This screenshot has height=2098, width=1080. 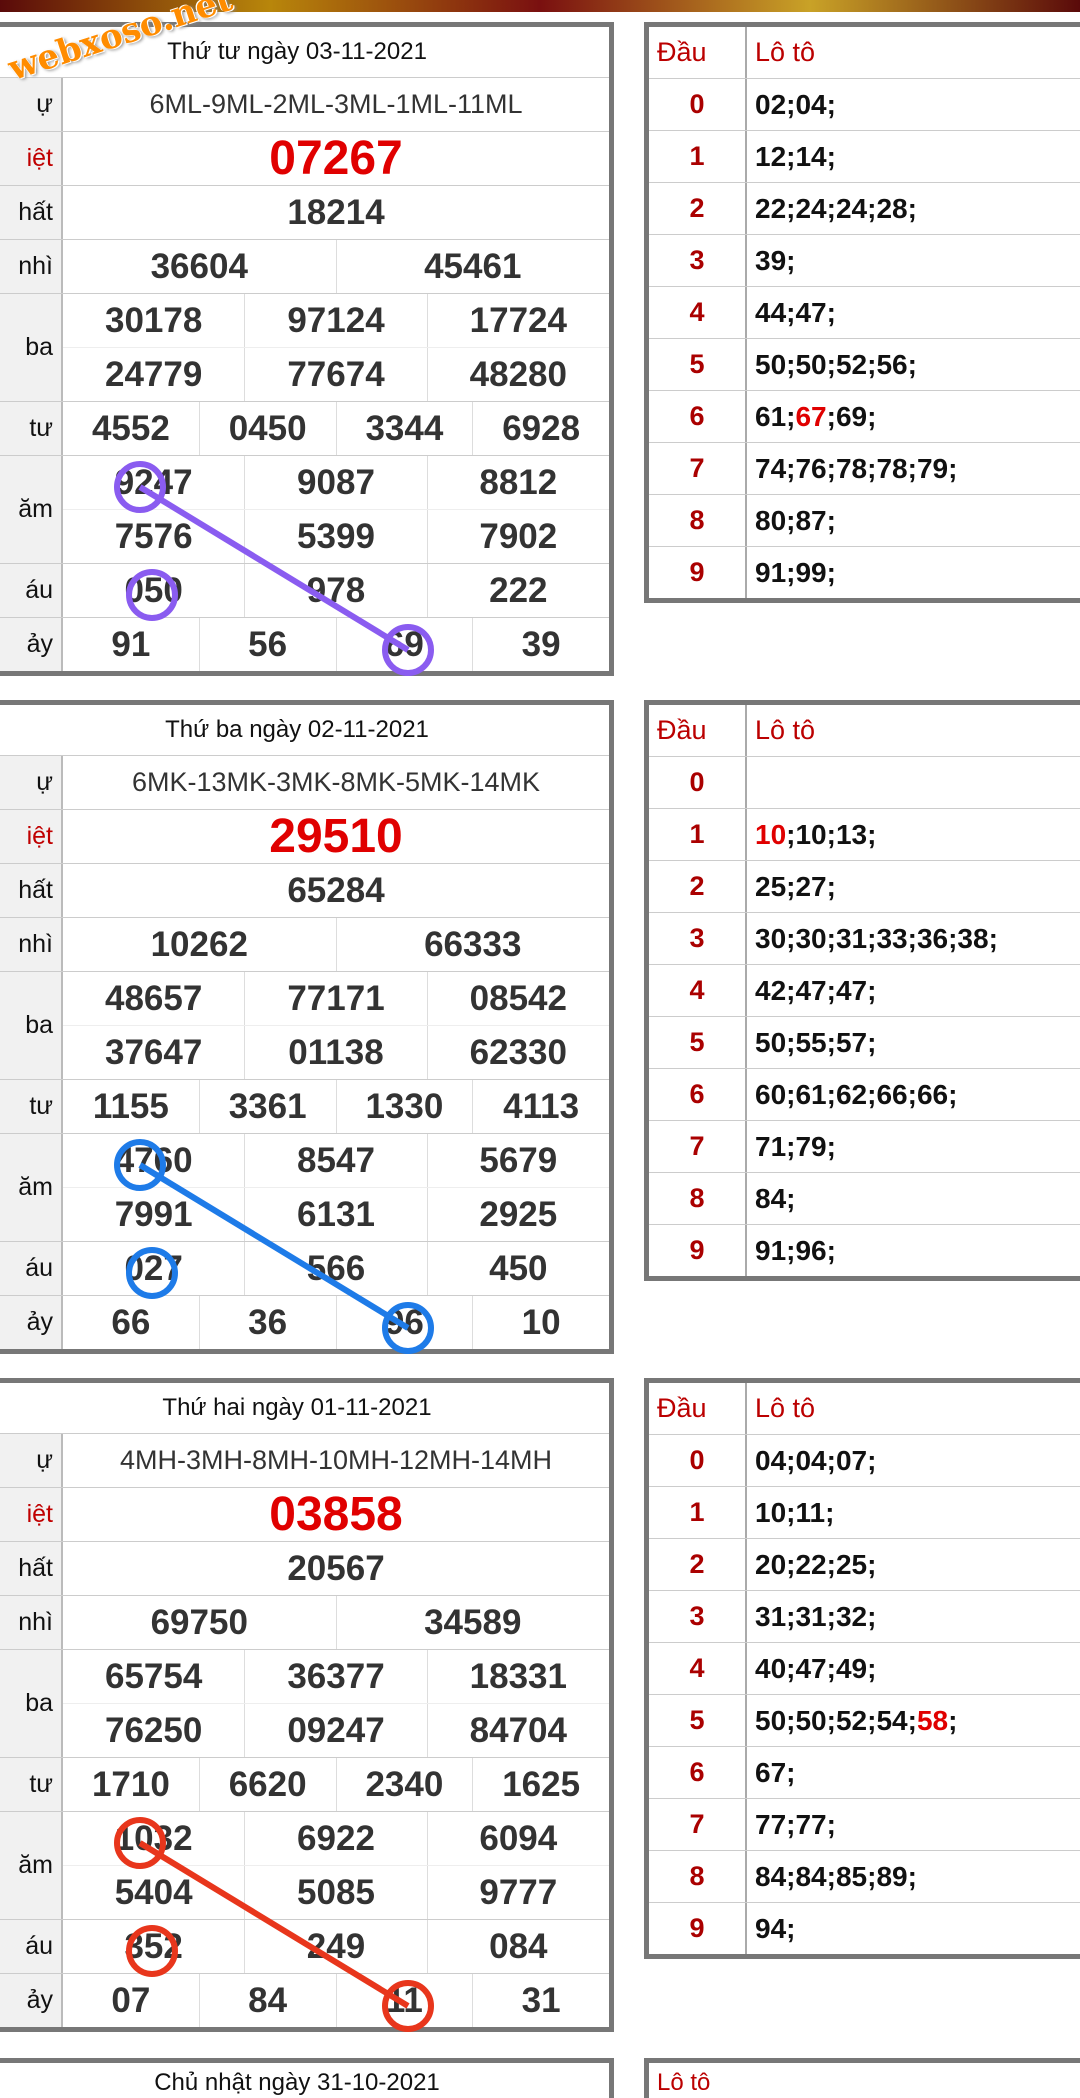 I want to click on loto-numbers: 77; 77;, so click(x=795, y=1824).